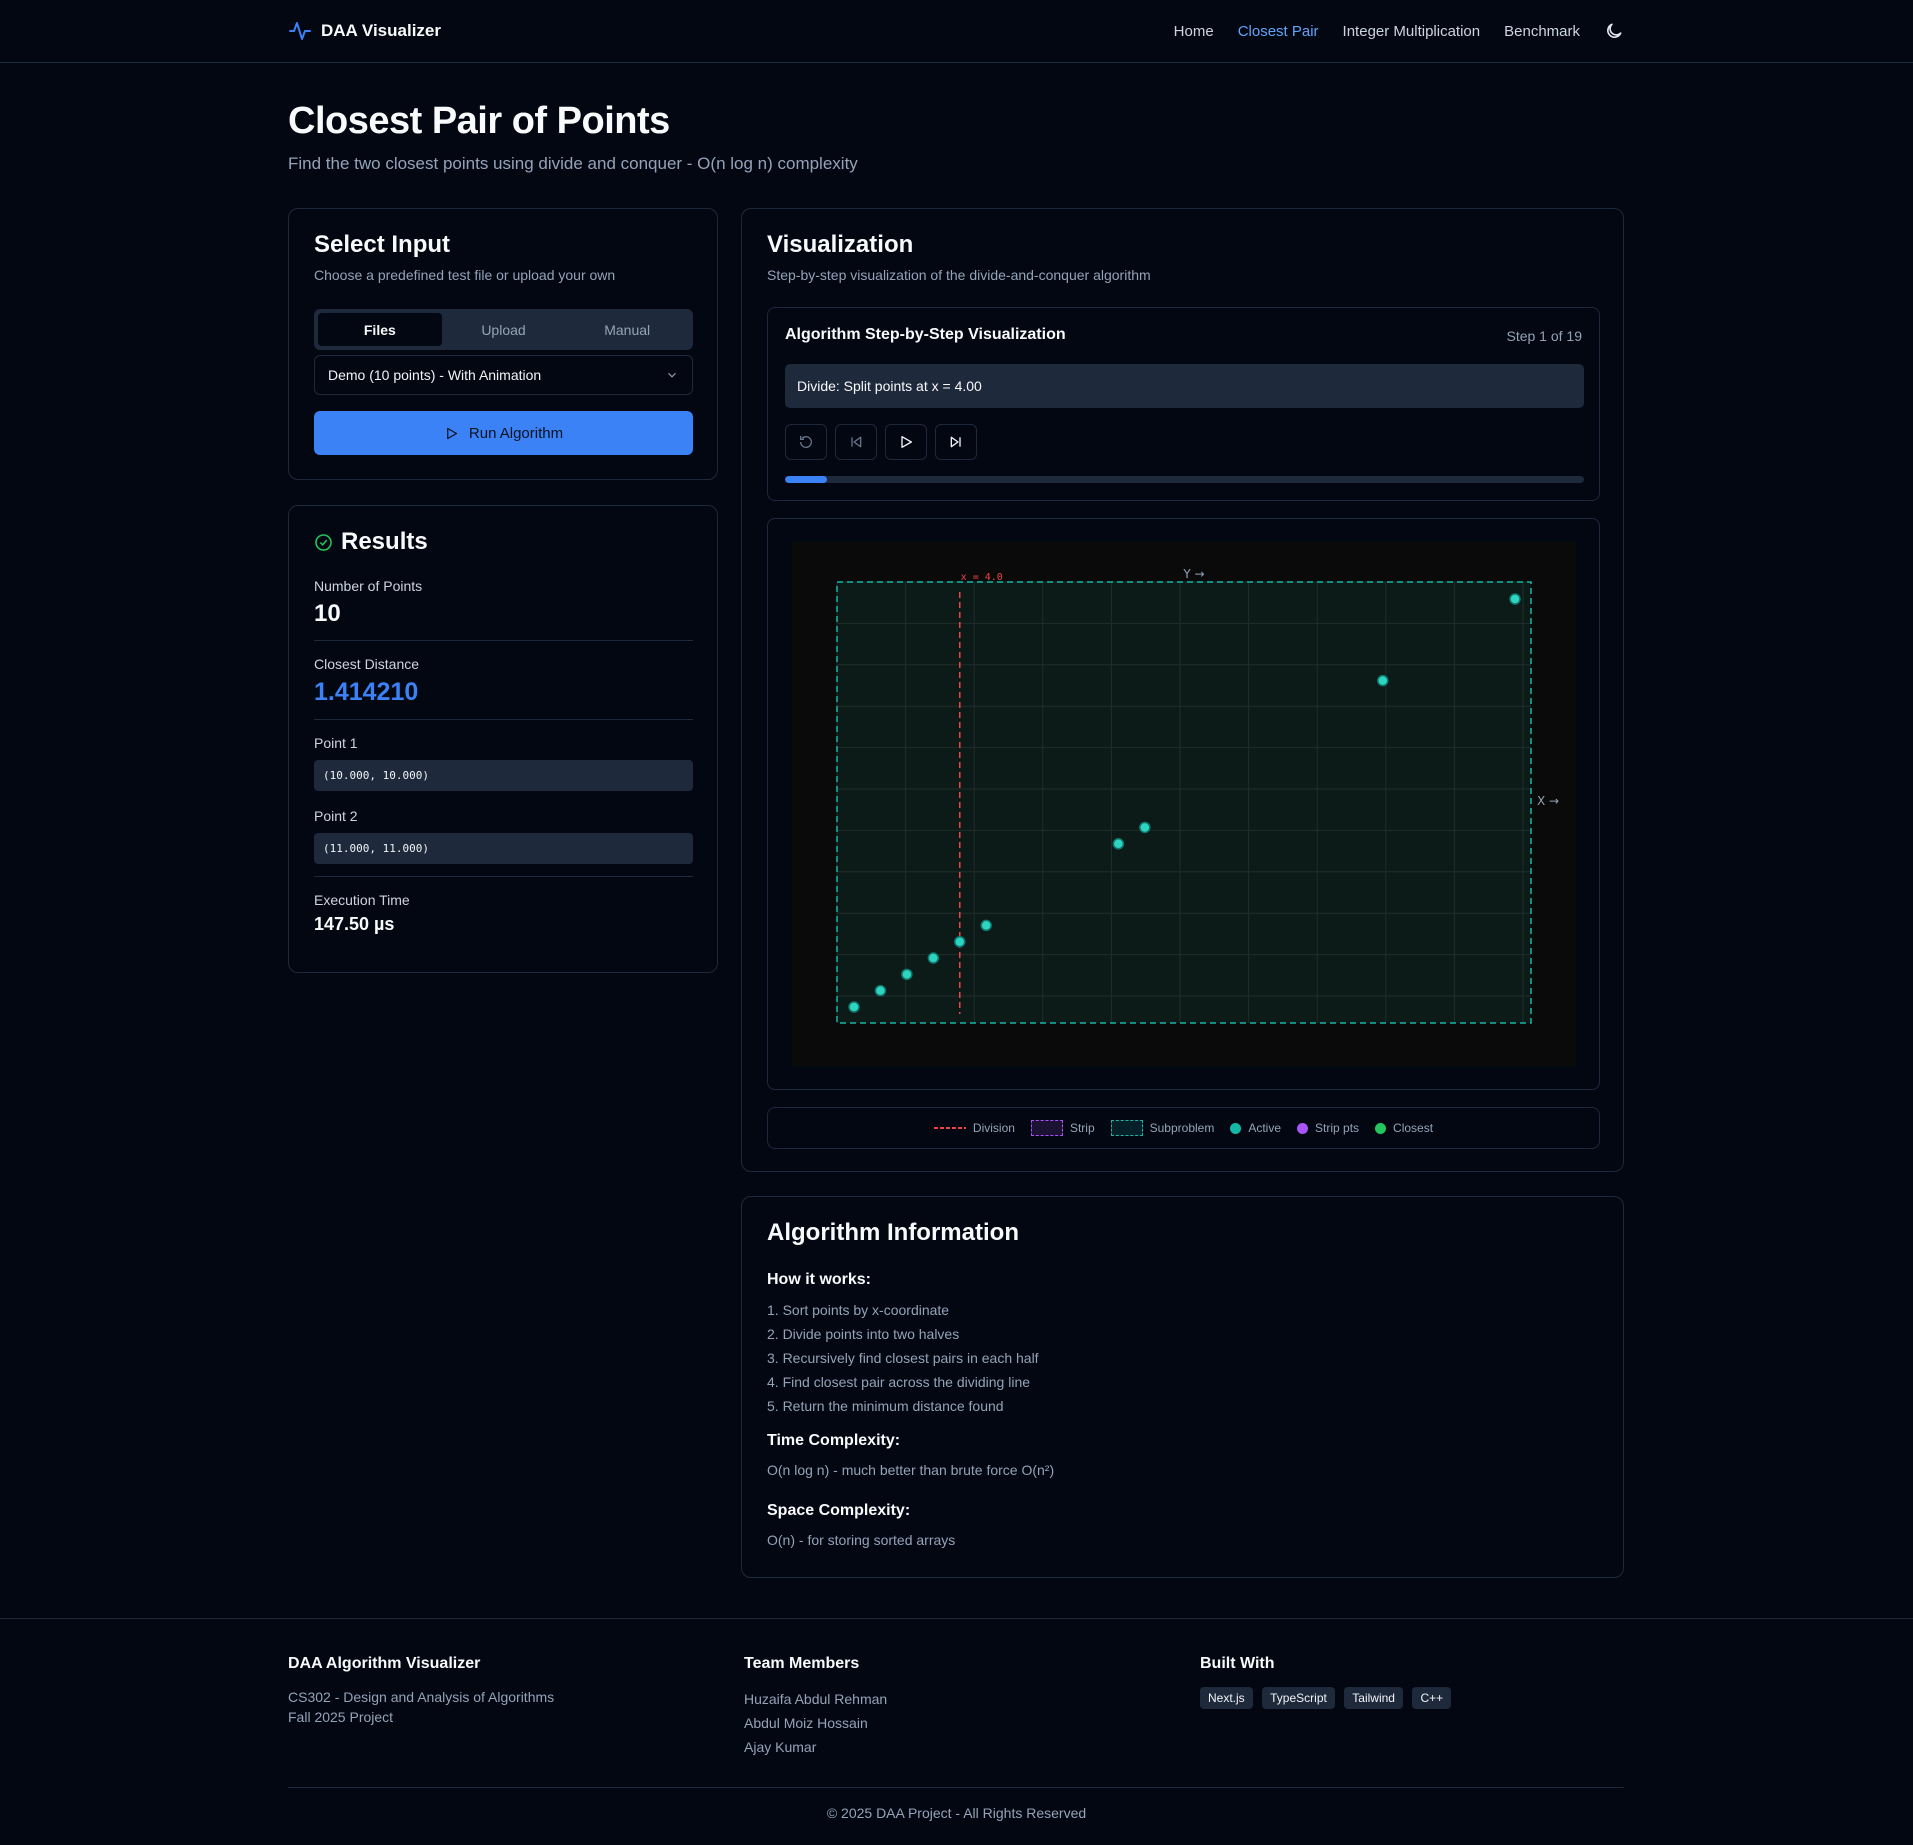 The height and width of the screenshot is (1845, 1913). I want to click on copyright: © 2025 DAA Project - All Rights Reserved, so click(956, 1813).